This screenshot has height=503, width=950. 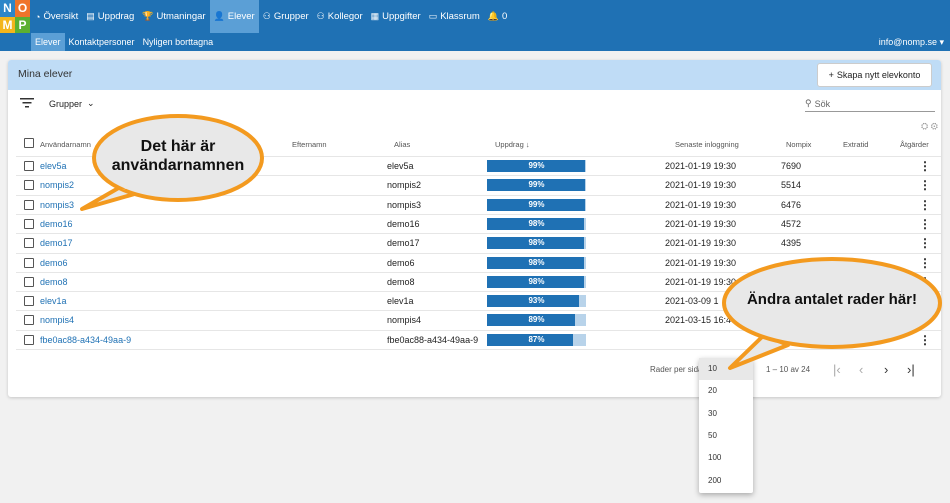 I want to click on column-header-lastname: Efternamn, so click(x=309, y=144).